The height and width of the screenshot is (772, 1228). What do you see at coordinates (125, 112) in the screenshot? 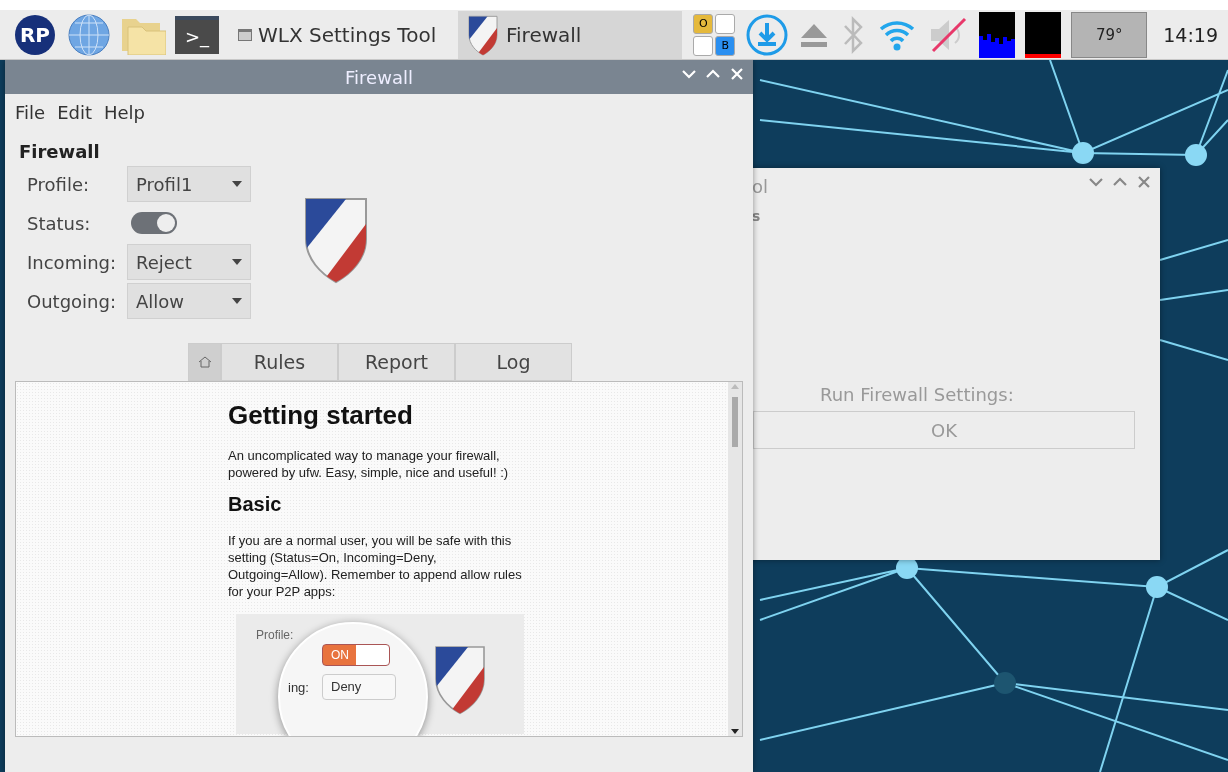
I see `menu-item: Help` at bounding box center [125, 112].